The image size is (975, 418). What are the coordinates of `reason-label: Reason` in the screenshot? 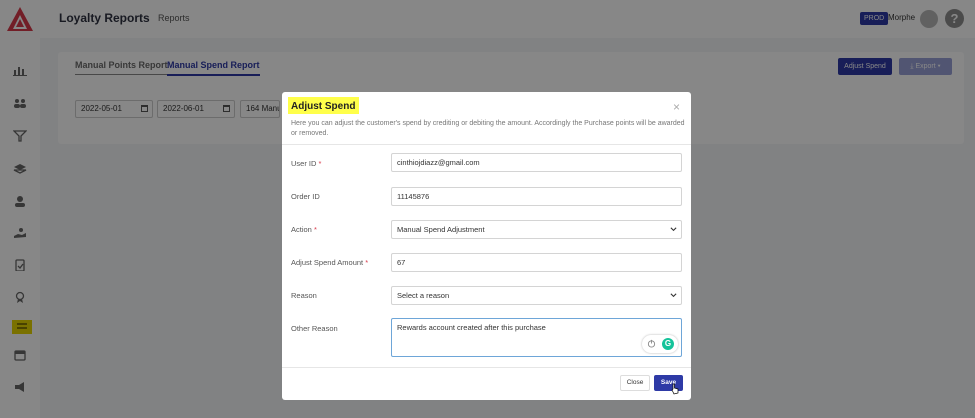 It's located at (304, 295).